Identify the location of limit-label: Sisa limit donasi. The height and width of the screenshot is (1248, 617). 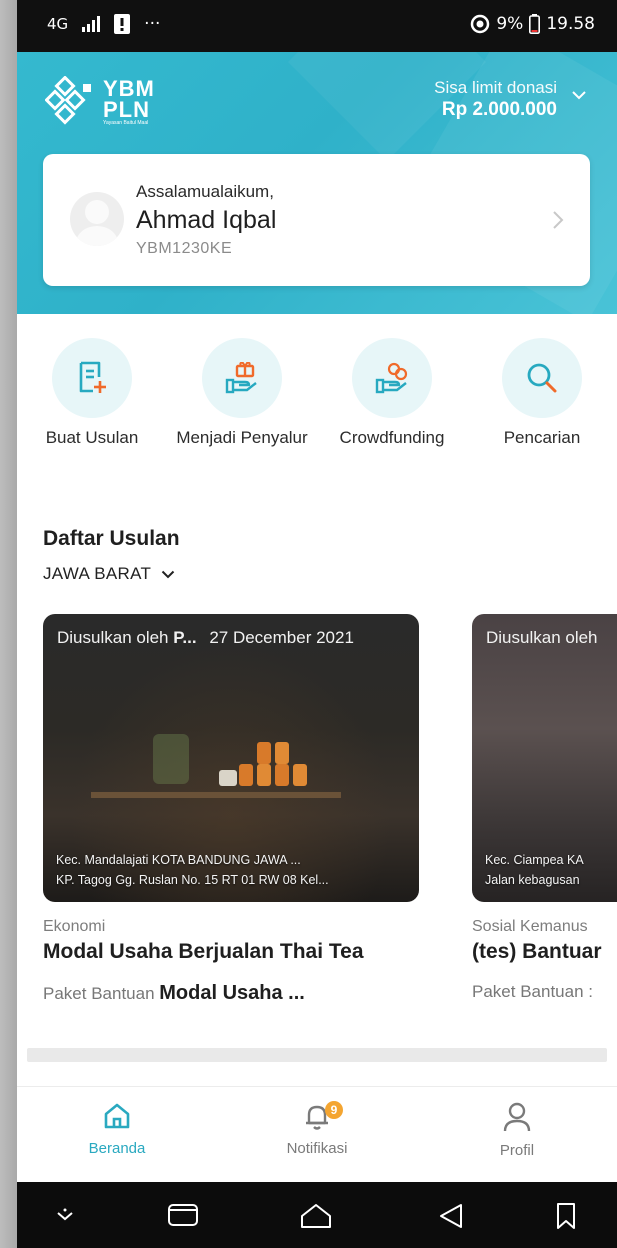
(495, 87).